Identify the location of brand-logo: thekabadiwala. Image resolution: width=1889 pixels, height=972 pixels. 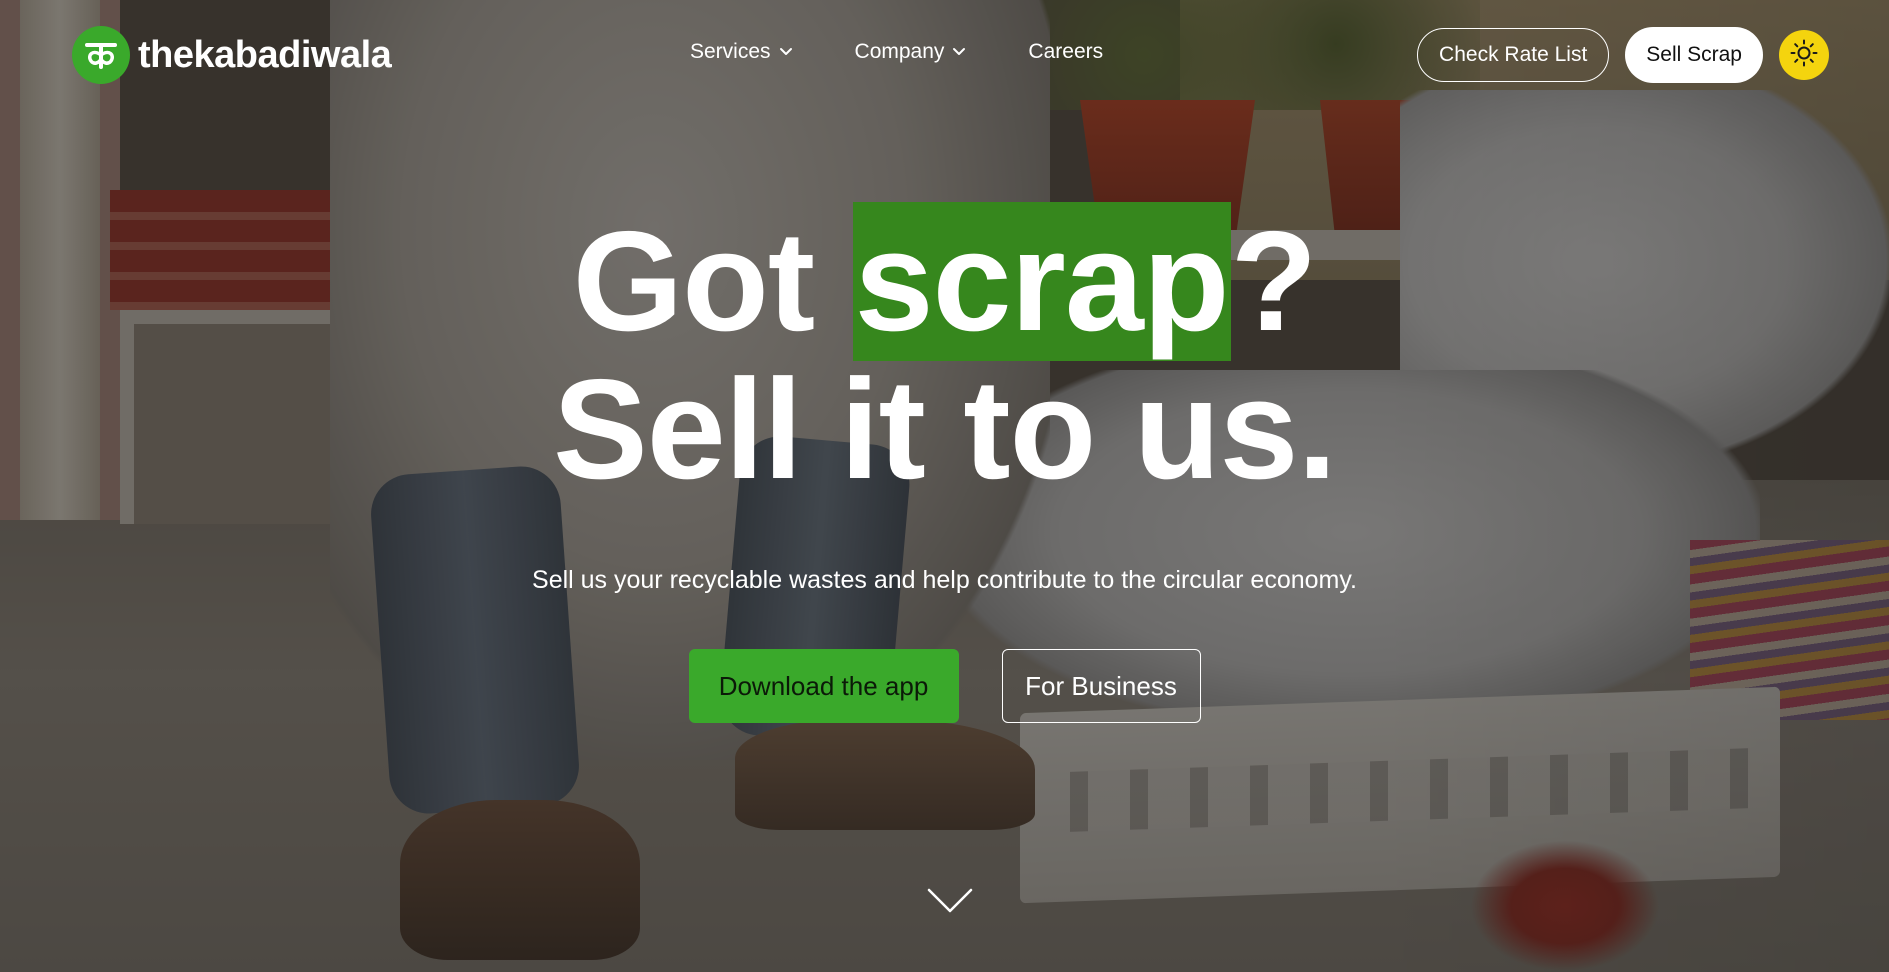
(232, 55).